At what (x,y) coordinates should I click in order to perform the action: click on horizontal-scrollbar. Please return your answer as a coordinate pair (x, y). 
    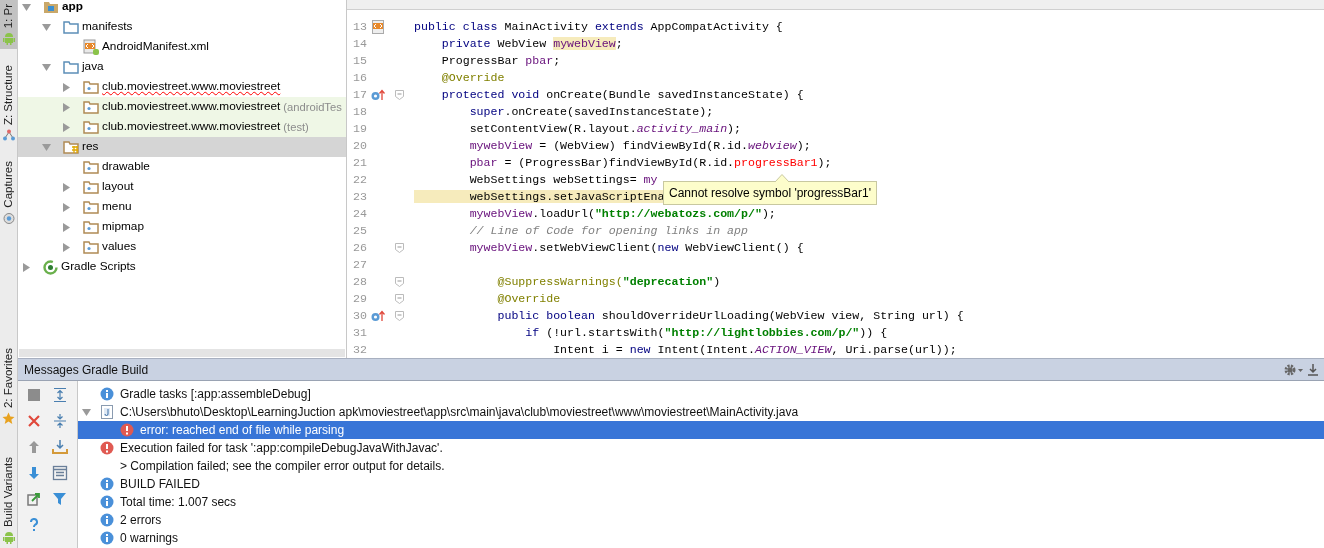
    Looking at the image, I should click on (182, 353).